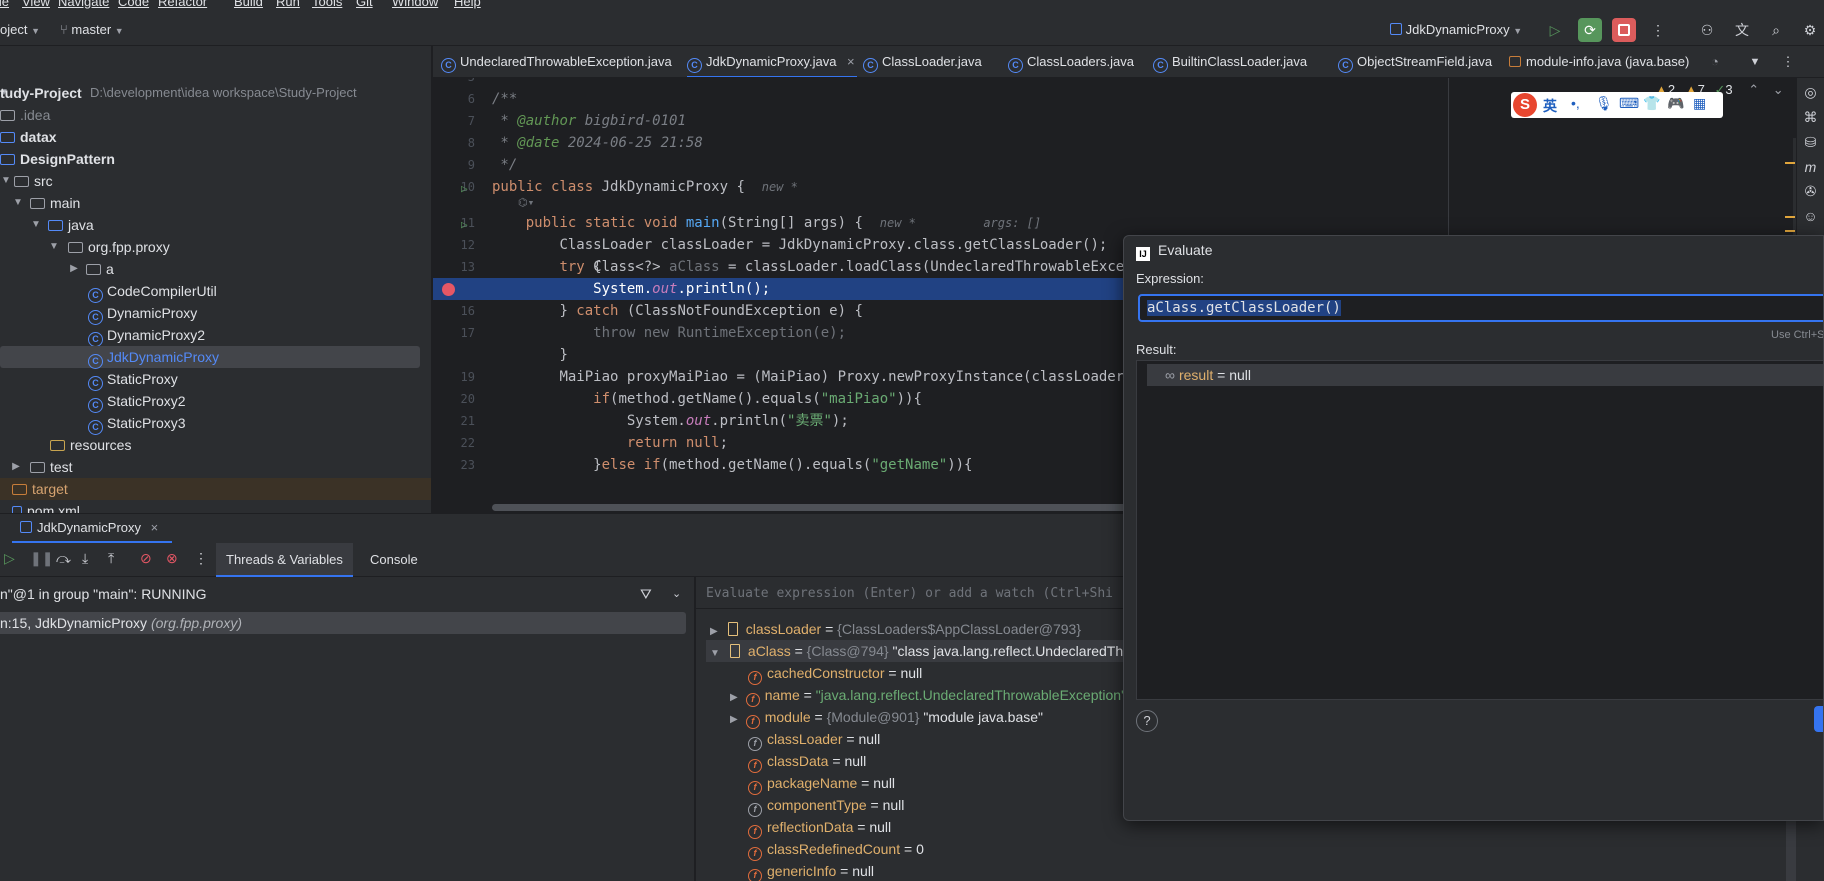  I want to click on tab-overflow-icon: ◔, so click(1715, 61).